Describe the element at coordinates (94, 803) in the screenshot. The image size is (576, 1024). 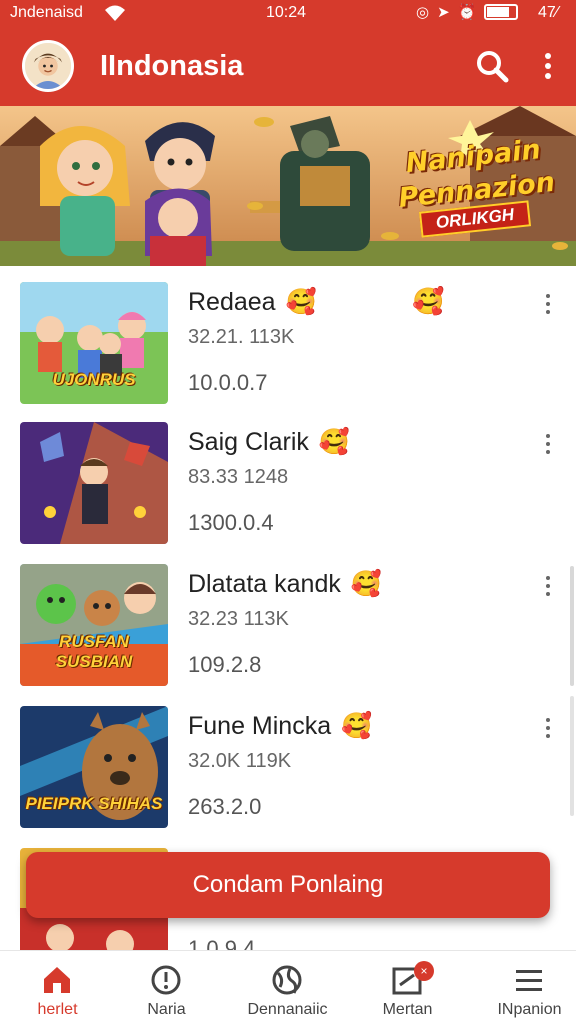
I see `thumbnail-caption: PIEIPRK SHIHAS` at that location.